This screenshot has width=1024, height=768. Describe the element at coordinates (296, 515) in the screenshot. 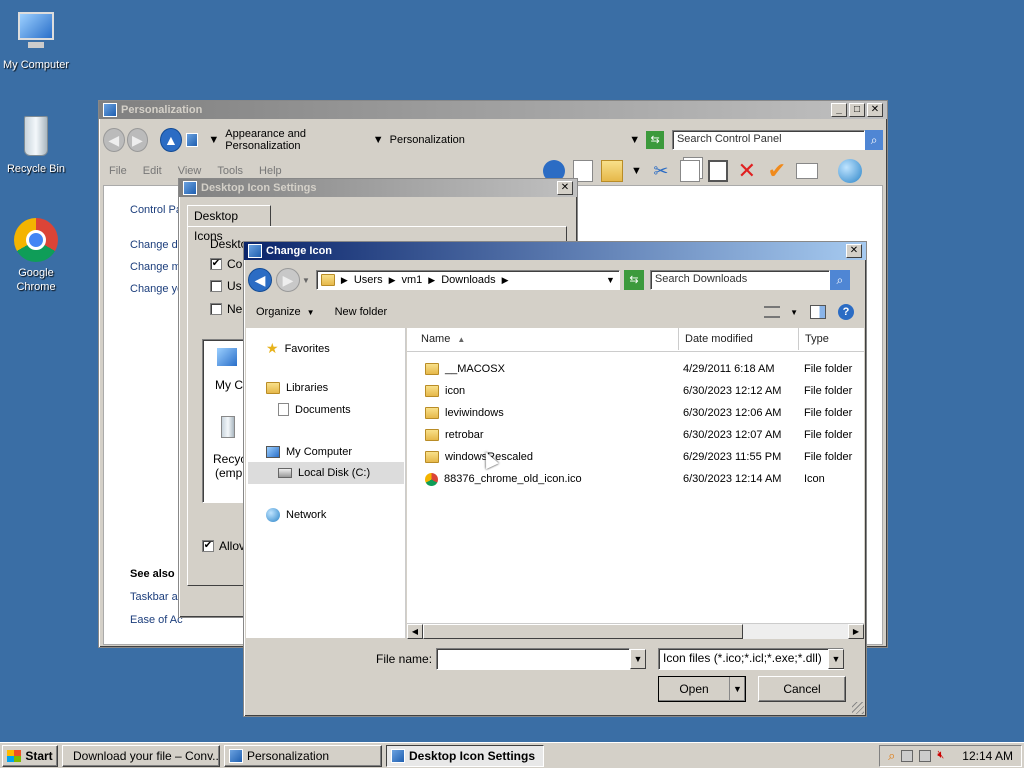

I see `nav-network: Network` at that location.